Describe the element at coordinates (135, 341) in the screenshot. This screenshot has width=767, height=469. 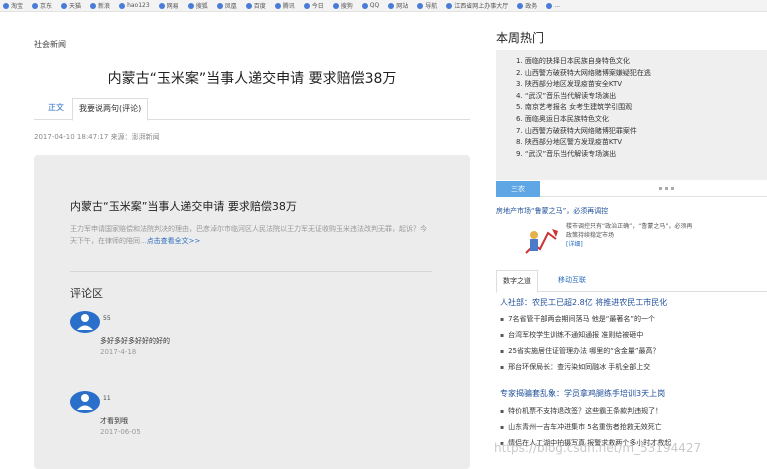
I see `comment-text: 多好多好多好好的好的` at that location.